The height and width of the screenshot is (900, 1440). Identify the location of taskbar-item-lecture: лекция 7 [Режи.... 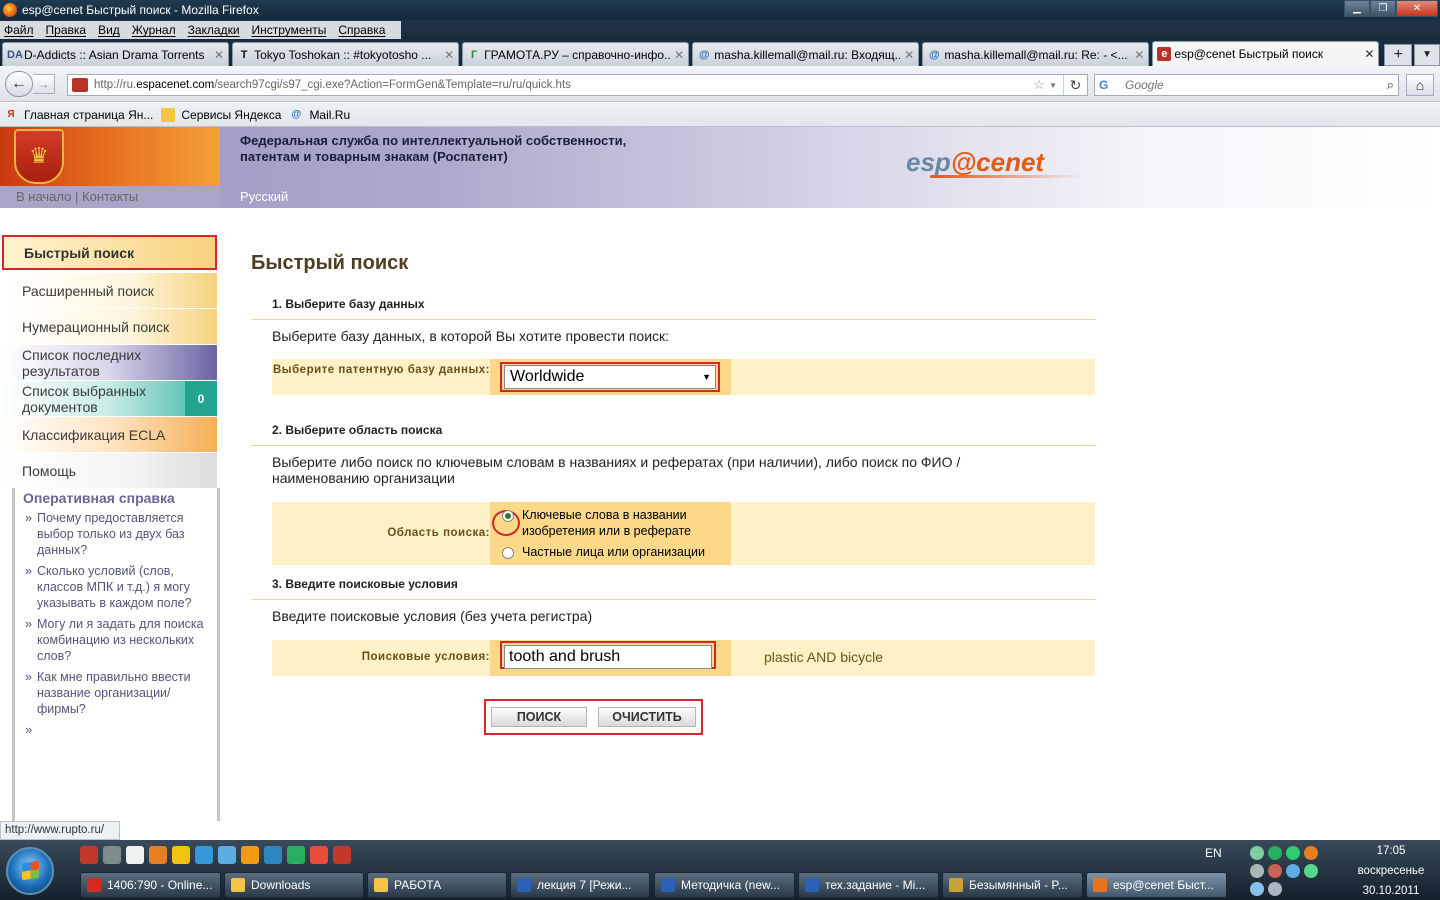
(580, 885).